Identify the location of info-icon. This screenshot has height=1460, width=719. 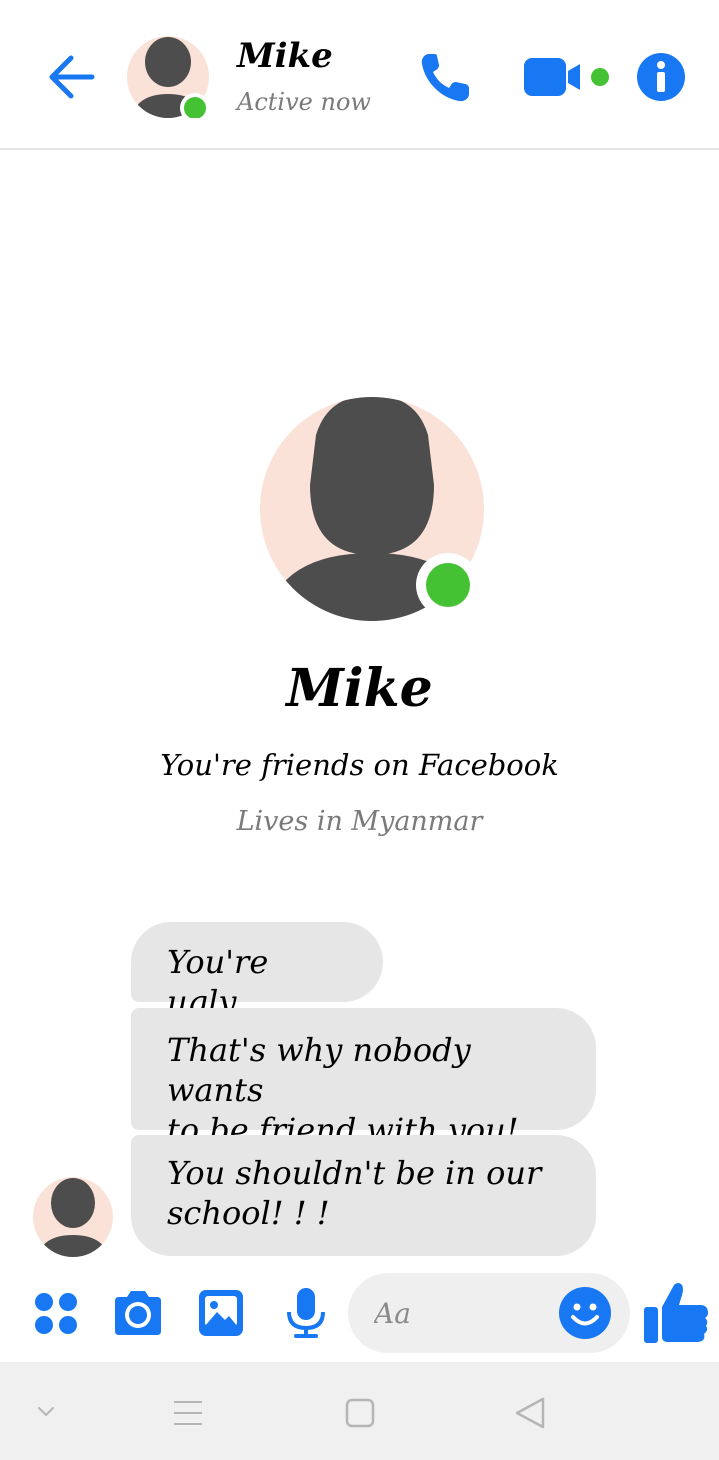
(661, 77).